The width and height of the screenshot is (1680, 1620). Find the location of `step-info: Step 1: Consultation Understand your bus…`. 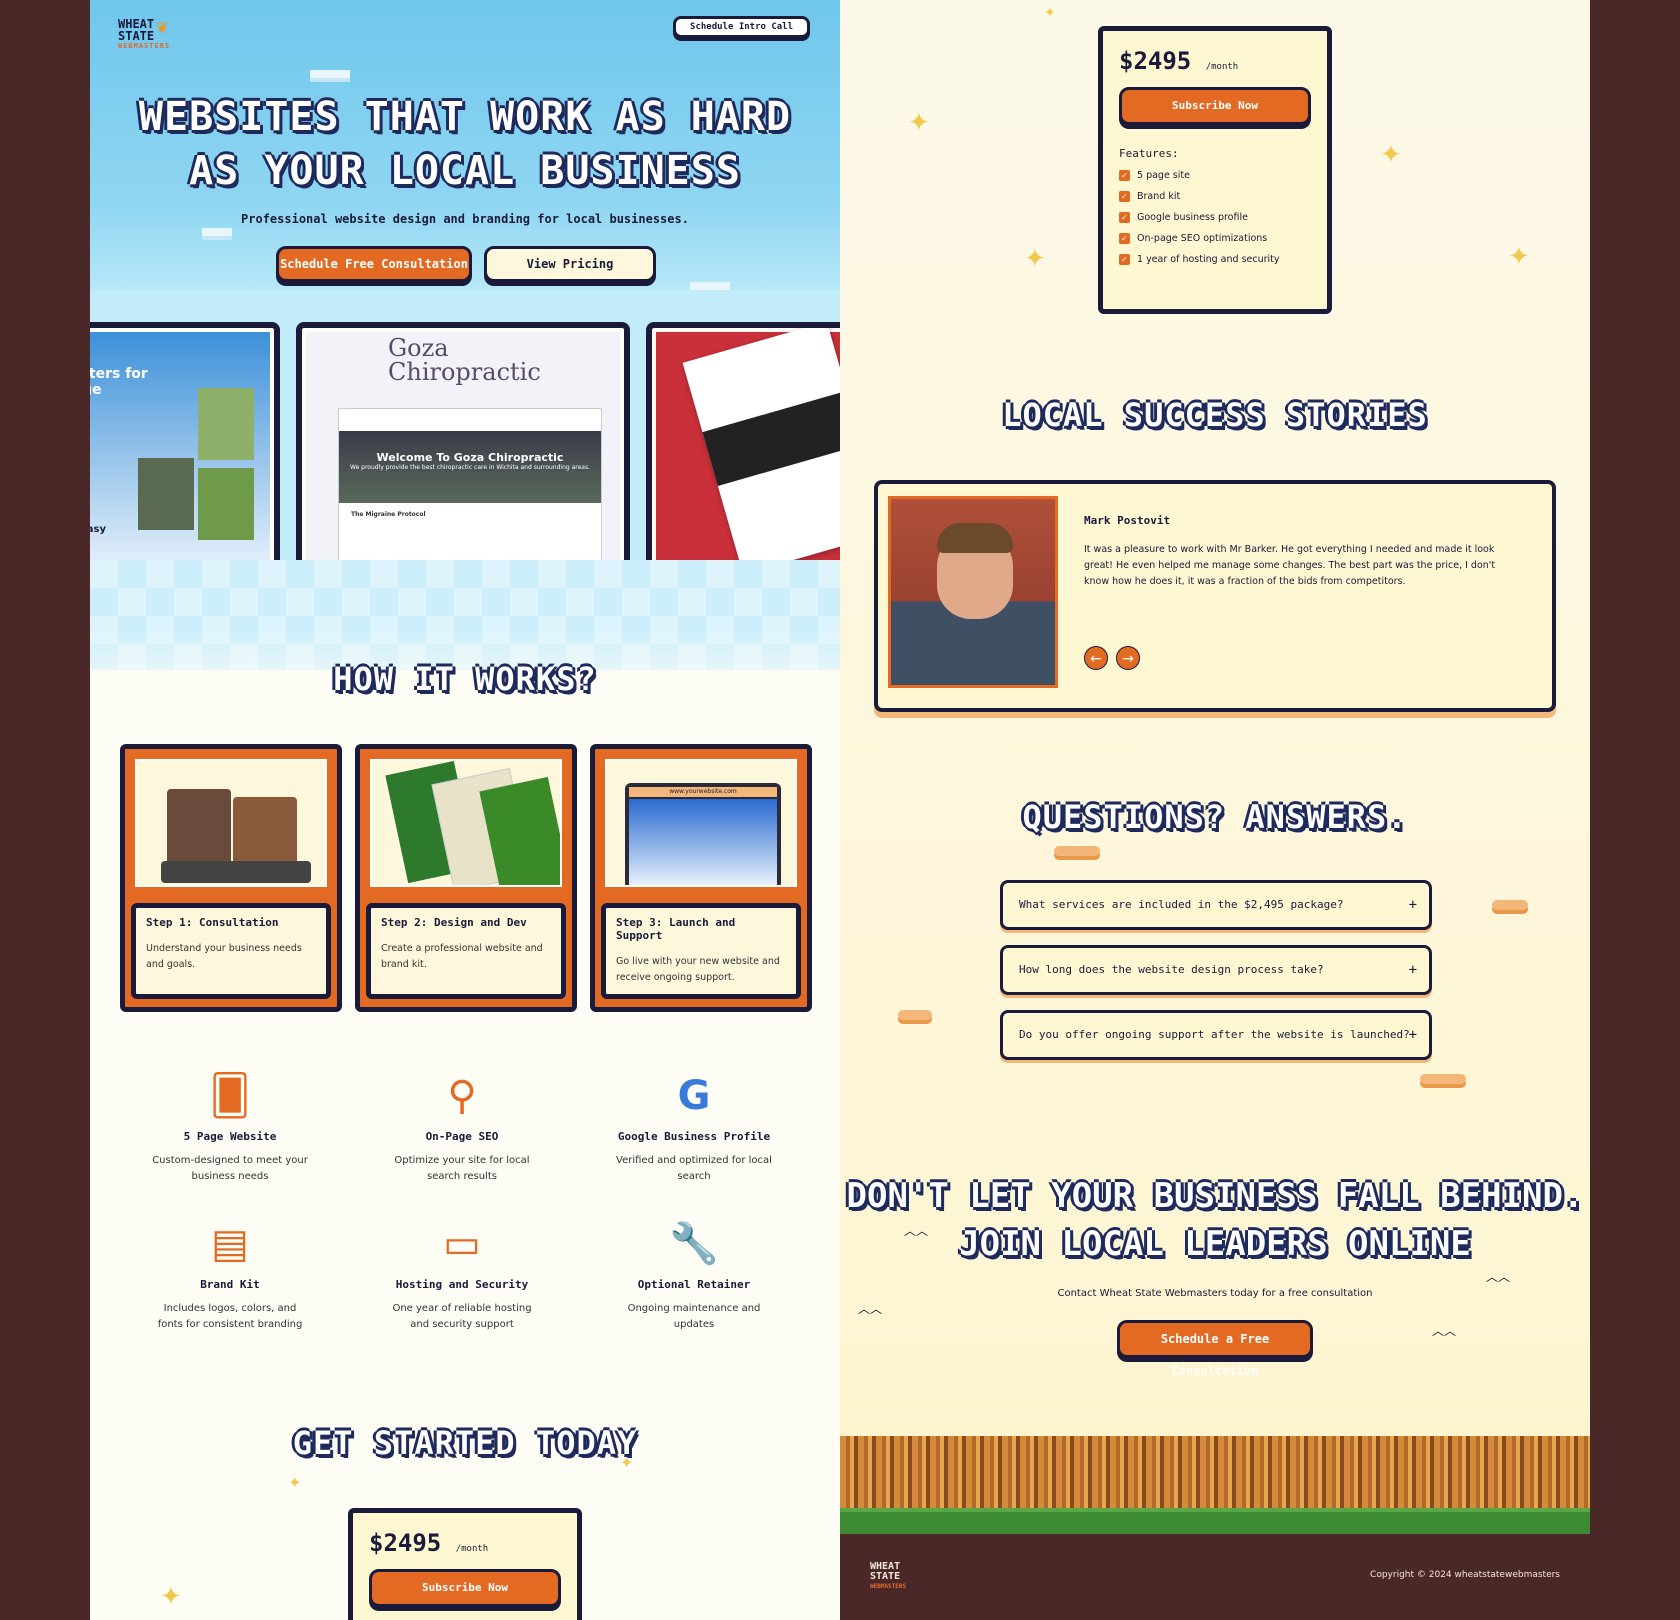

step-info: Step 1: Consultation Understand your bus… is located at coordinates (231, 951).